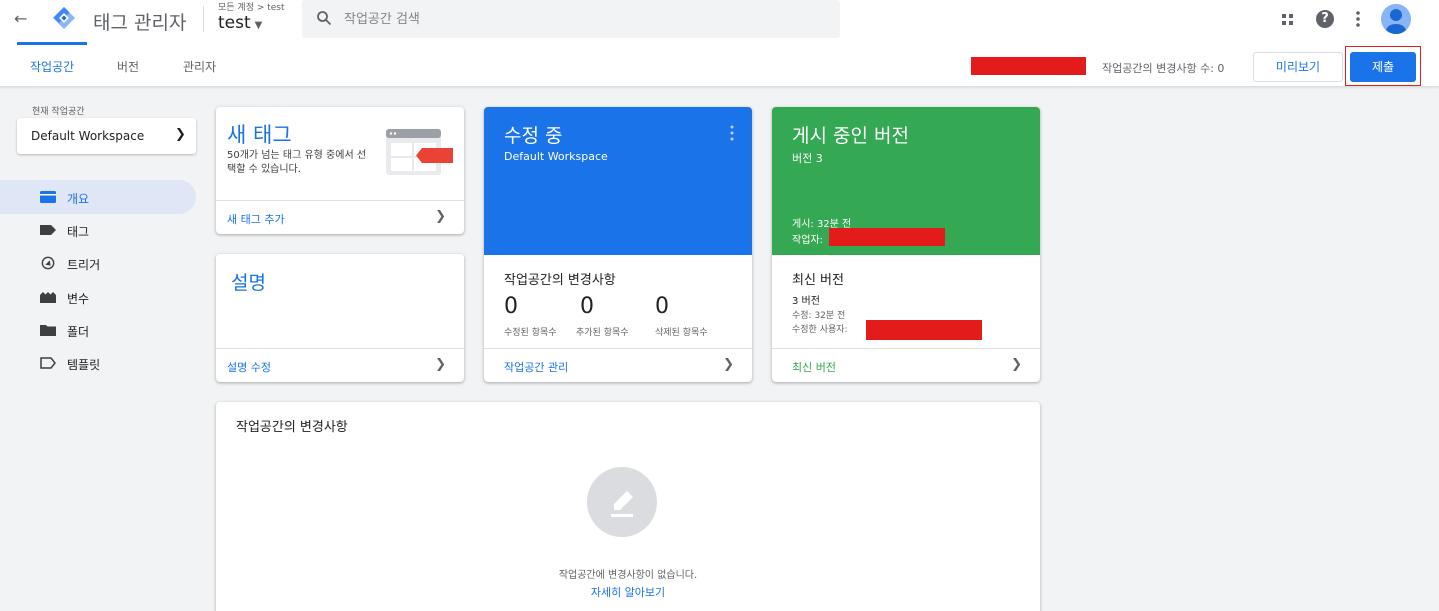 This screenshot has width=1439, height=611. Describe the element at coordinates (48, 297) in the screenshot. I see `variable-icon` at that location.